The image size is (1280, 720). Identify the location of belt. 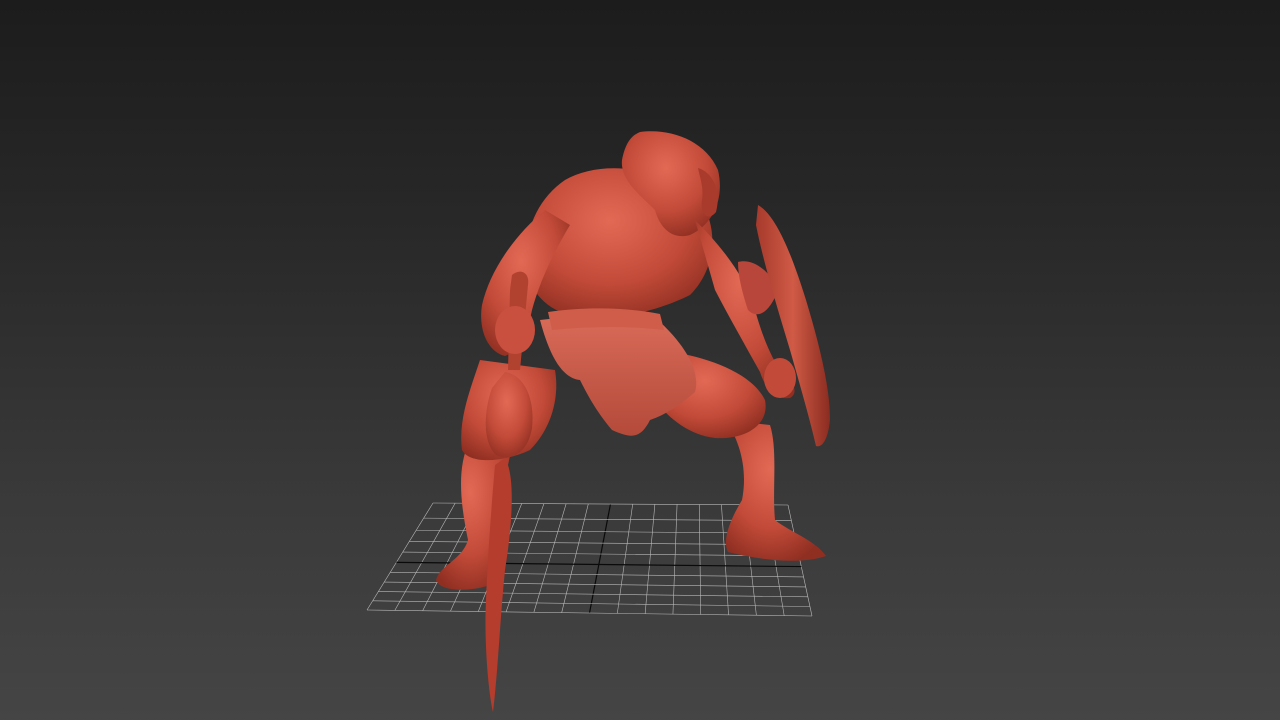
(606, 319).